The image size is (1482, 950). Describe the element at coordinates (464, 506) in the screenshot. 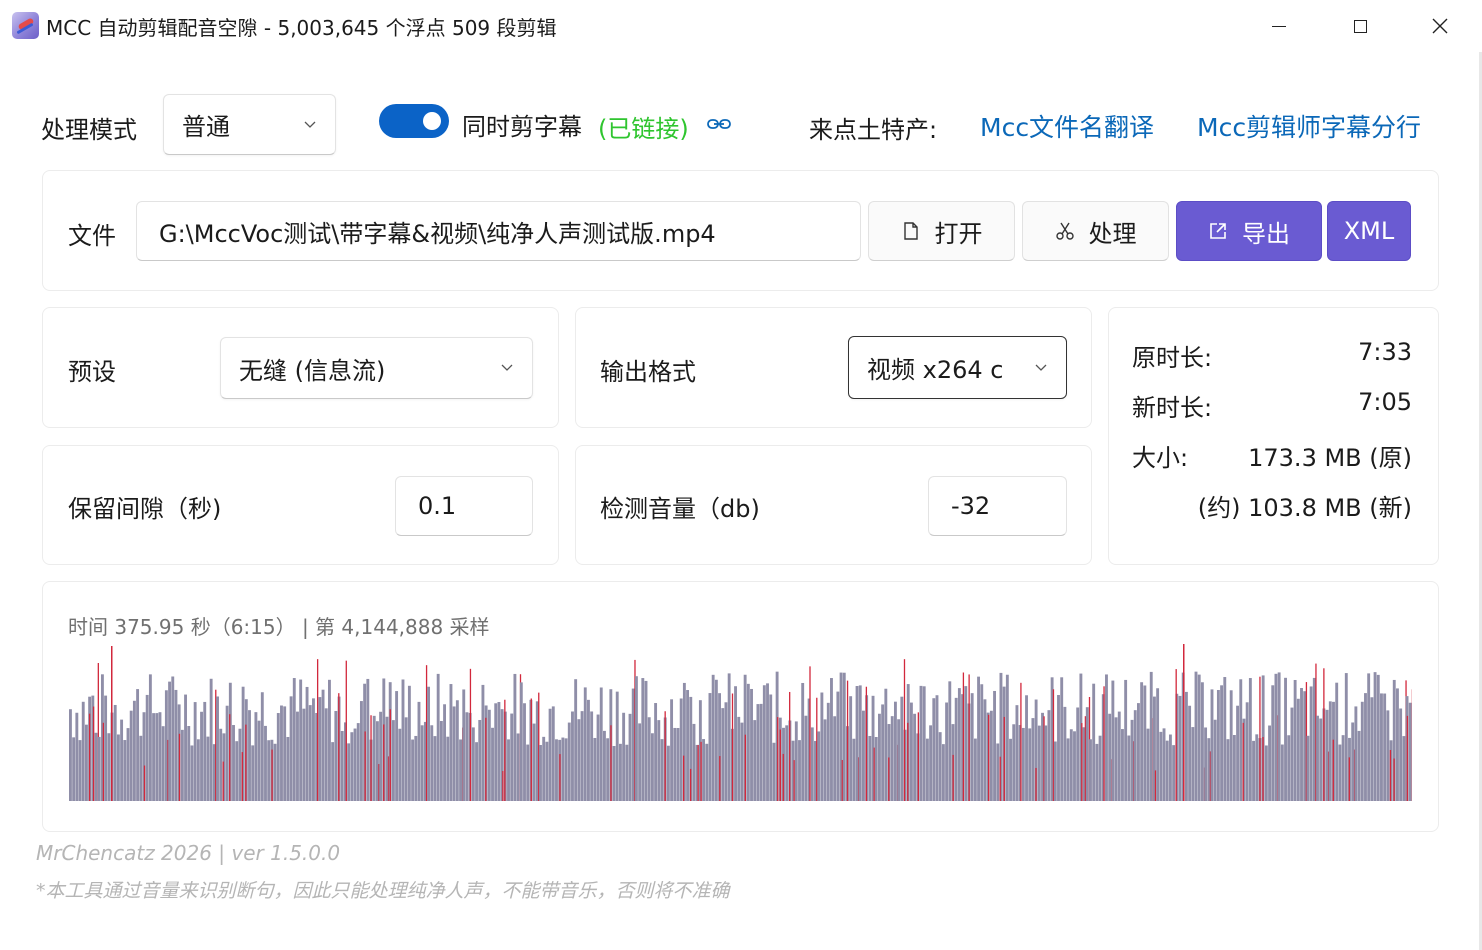

I see `gap-input: 0.1` at that location.